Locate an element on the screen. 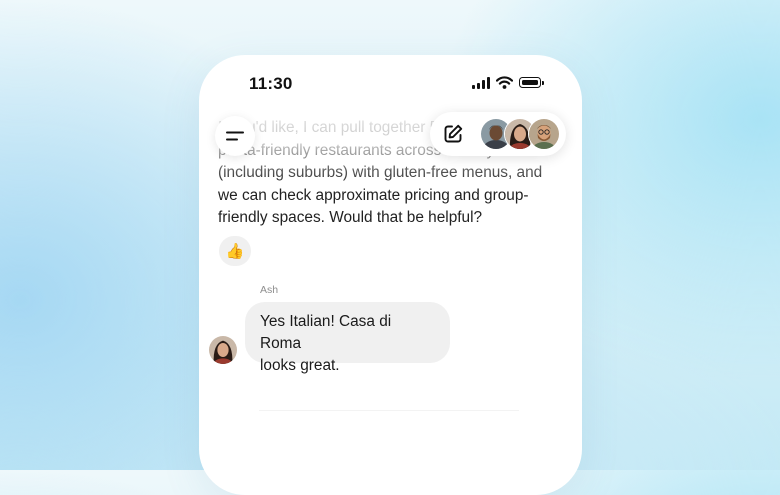 This screenshot has height=495, width=780. compose-button is located at coordinates (453, 134).